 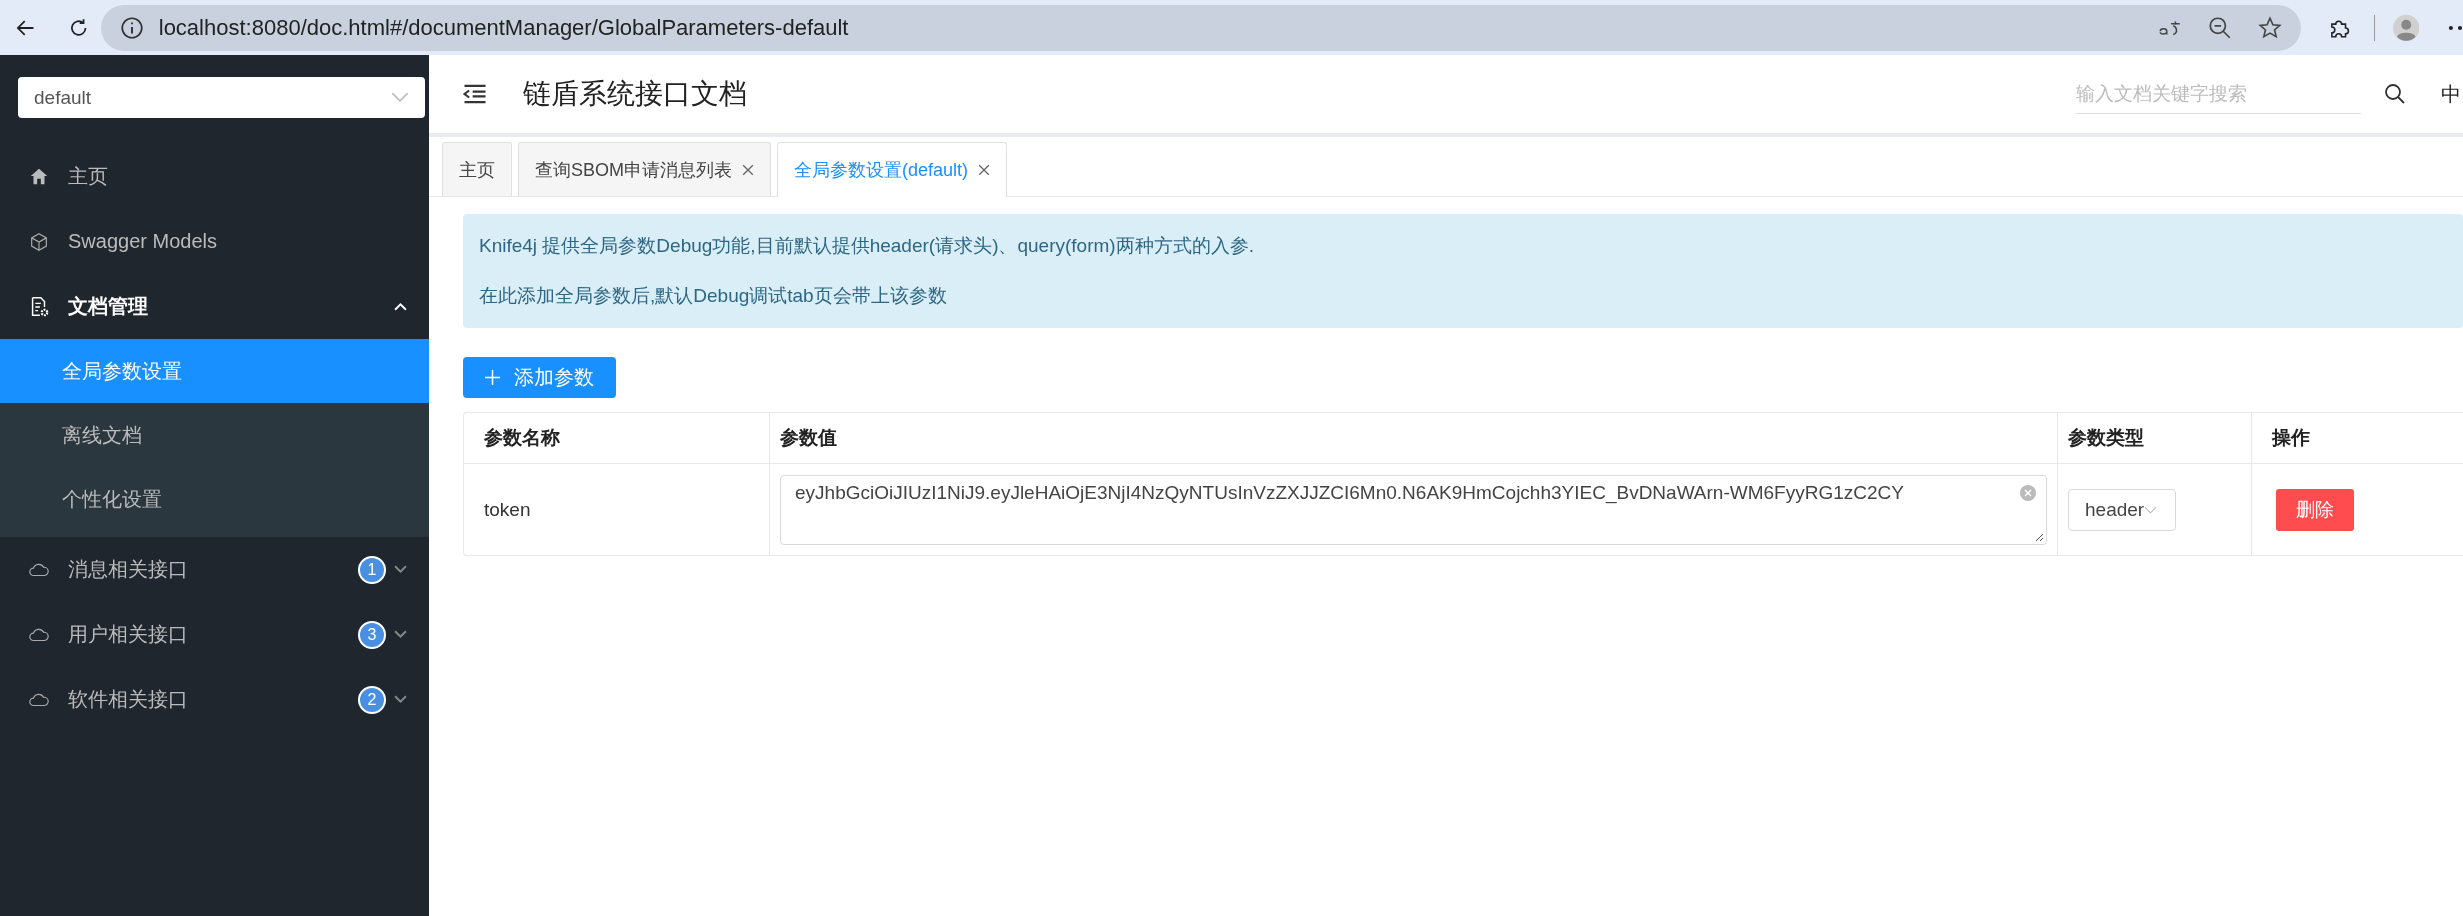 What do you see at coordinates (507, 509) in the screenshot?
I see `table-cell-text: token` at bounding box center [507, 509].